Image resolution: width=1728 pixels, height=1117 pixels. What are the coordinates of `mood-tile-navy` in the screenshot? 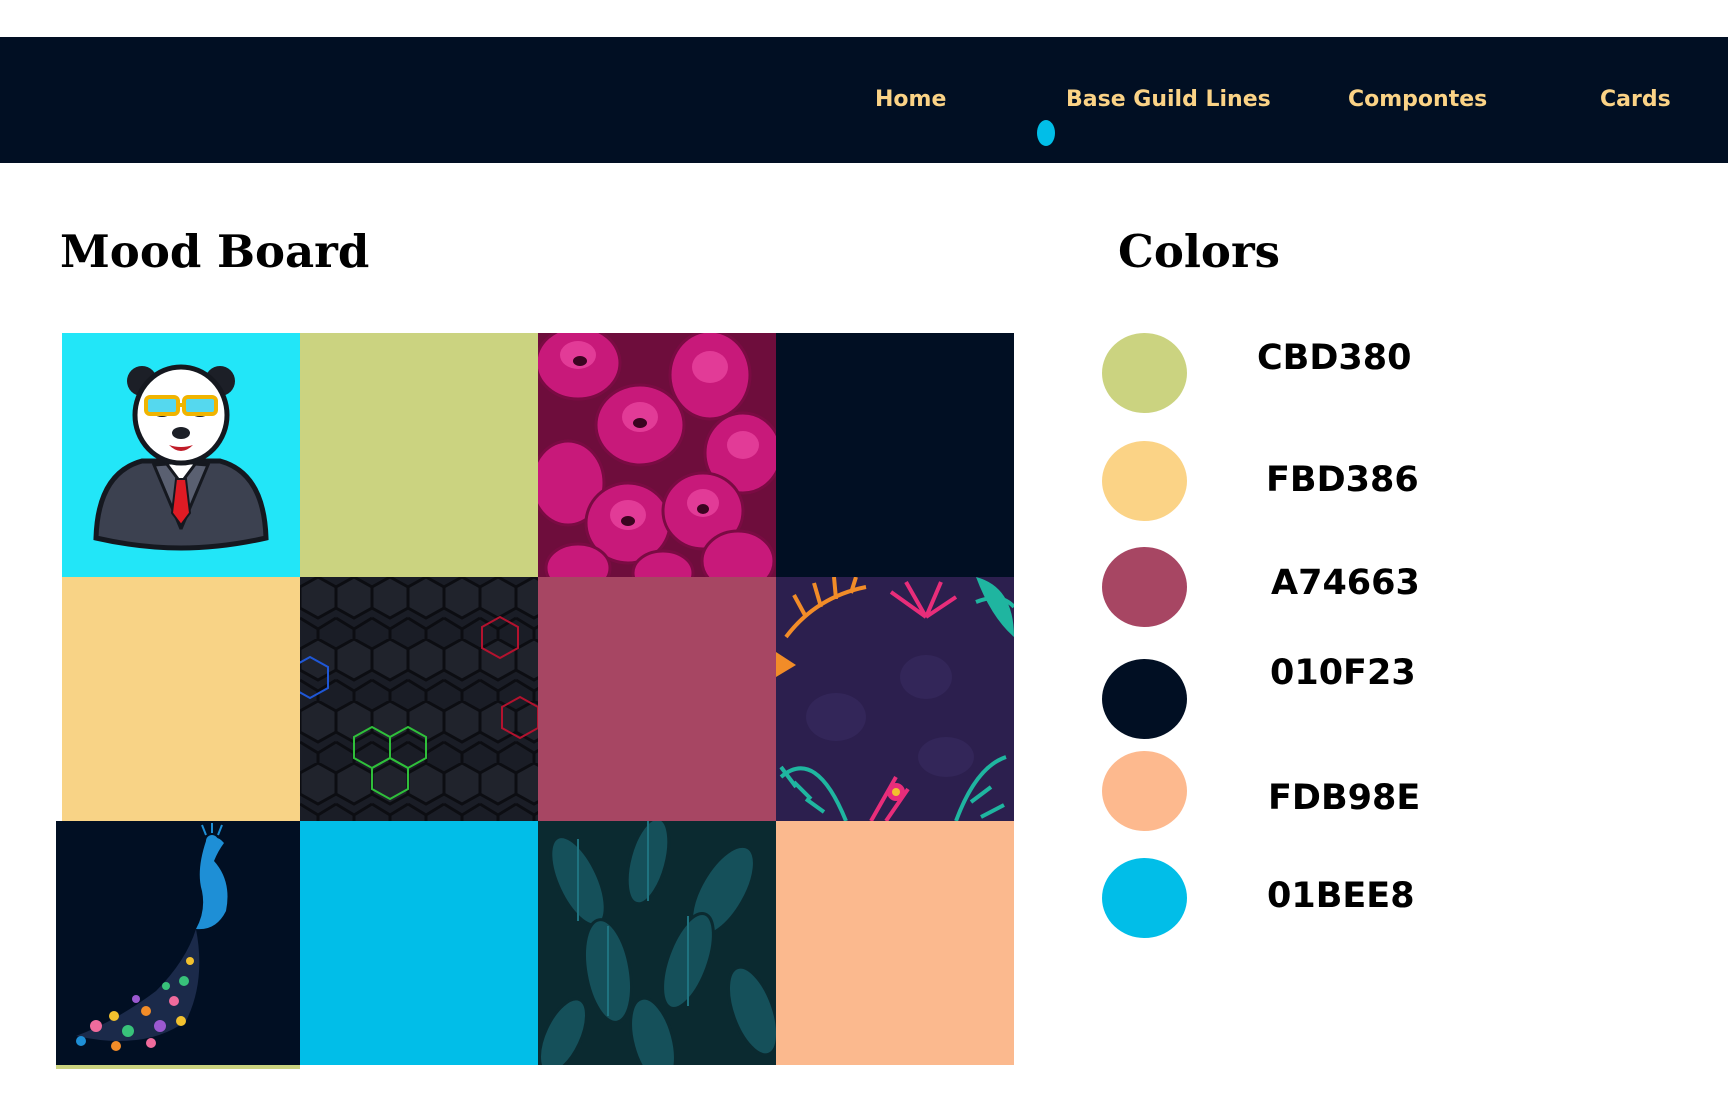 It's located at (895, 455).